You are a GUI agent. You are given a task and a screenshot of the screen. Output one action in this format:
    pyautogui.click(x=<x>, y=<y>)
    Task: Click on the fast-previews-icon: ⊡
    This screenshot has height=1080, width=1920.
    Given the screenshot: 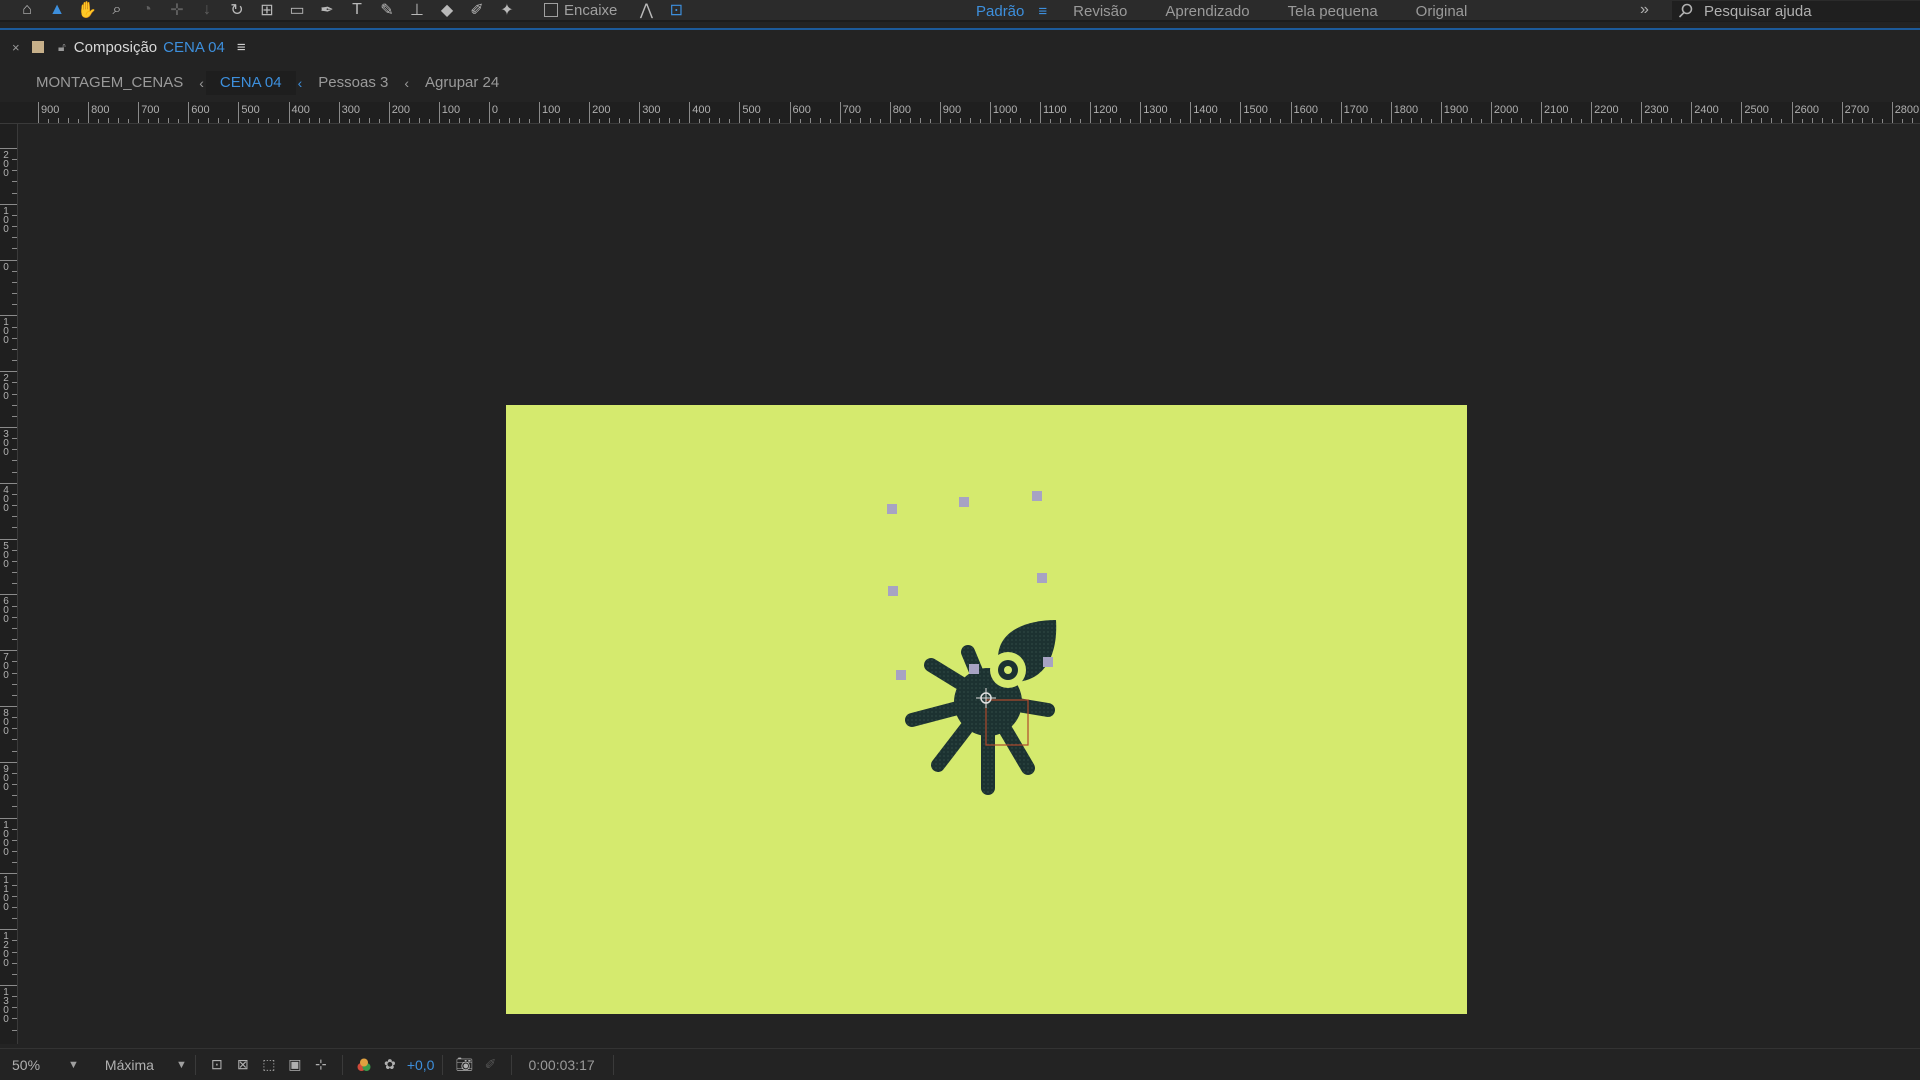 What is the action you would take?
    pyautogui.click(x=217, y=1065)
    